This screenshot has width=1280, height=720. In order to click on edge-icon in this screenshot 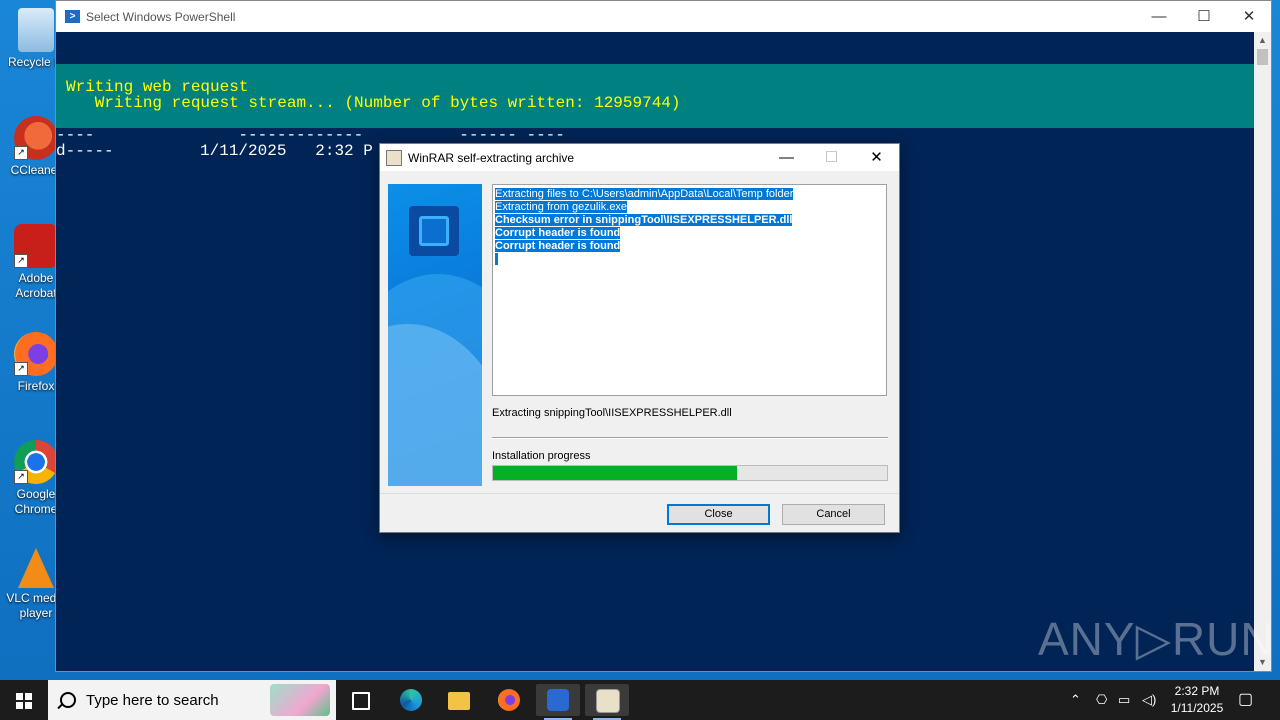, I will do `click(411, 700)`.